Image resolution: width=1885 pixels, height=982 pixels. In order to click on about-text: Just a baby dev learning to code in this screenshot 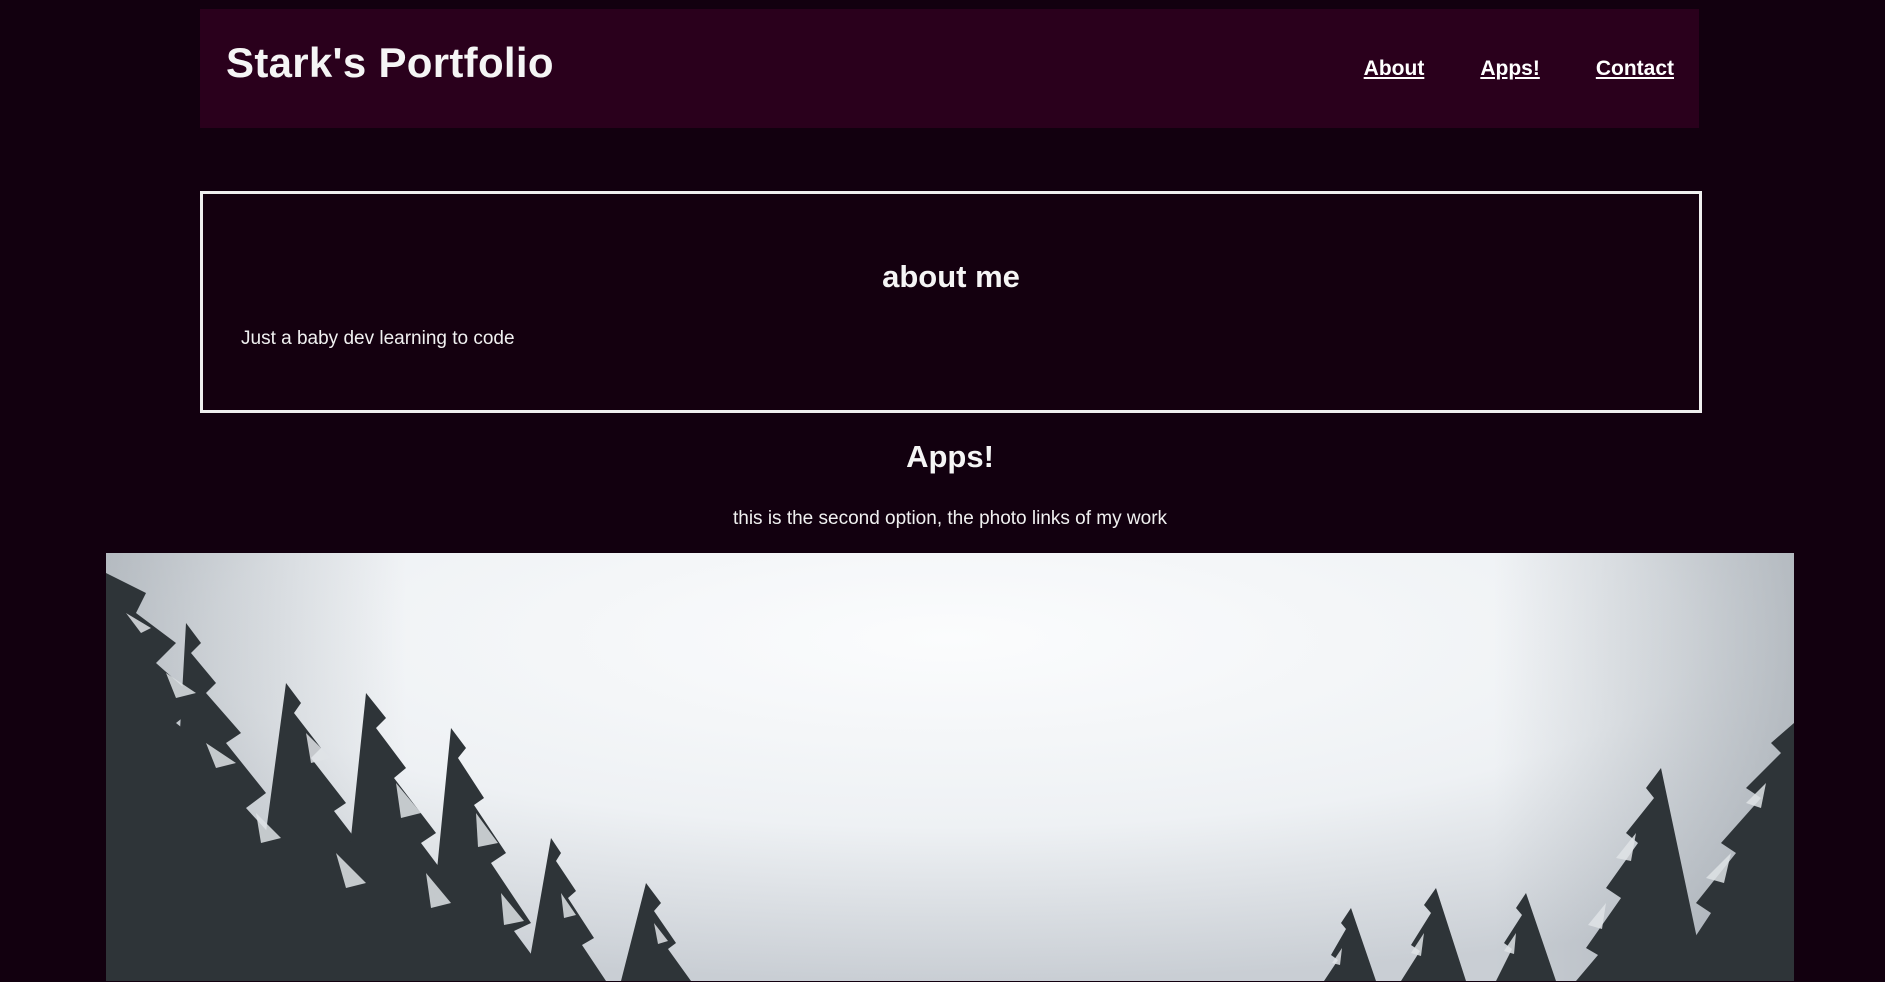, I will do `click(378, 338)`.